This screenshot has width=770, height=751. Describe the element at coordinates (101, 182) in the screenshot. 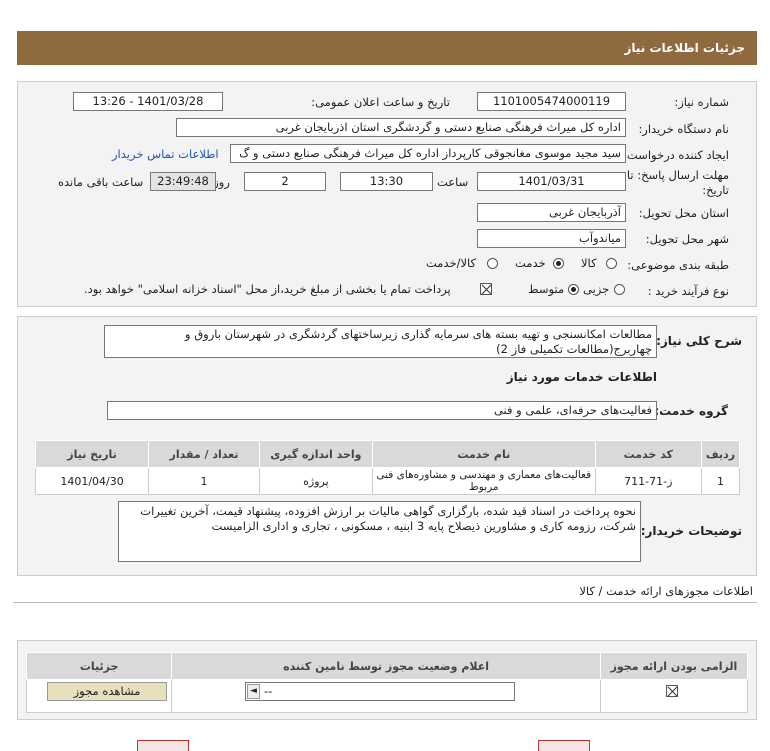

I see `remaining-label: ساعت باقی مانده` at that location.